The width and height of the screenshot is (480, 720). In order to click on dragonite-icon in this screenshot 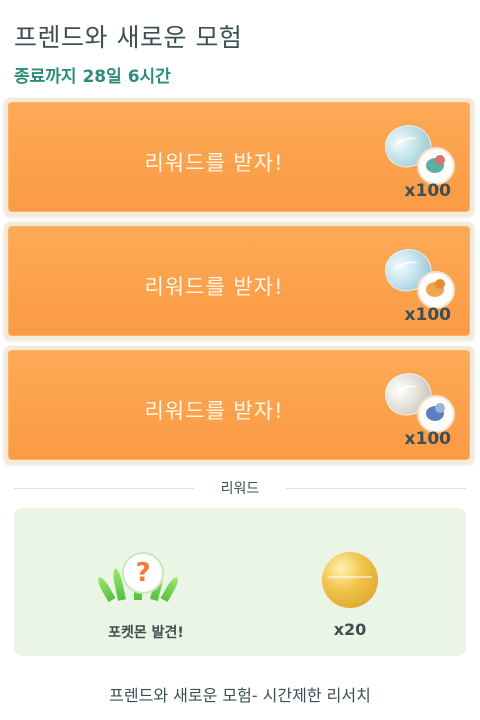, I will do `click(436, 290)`.